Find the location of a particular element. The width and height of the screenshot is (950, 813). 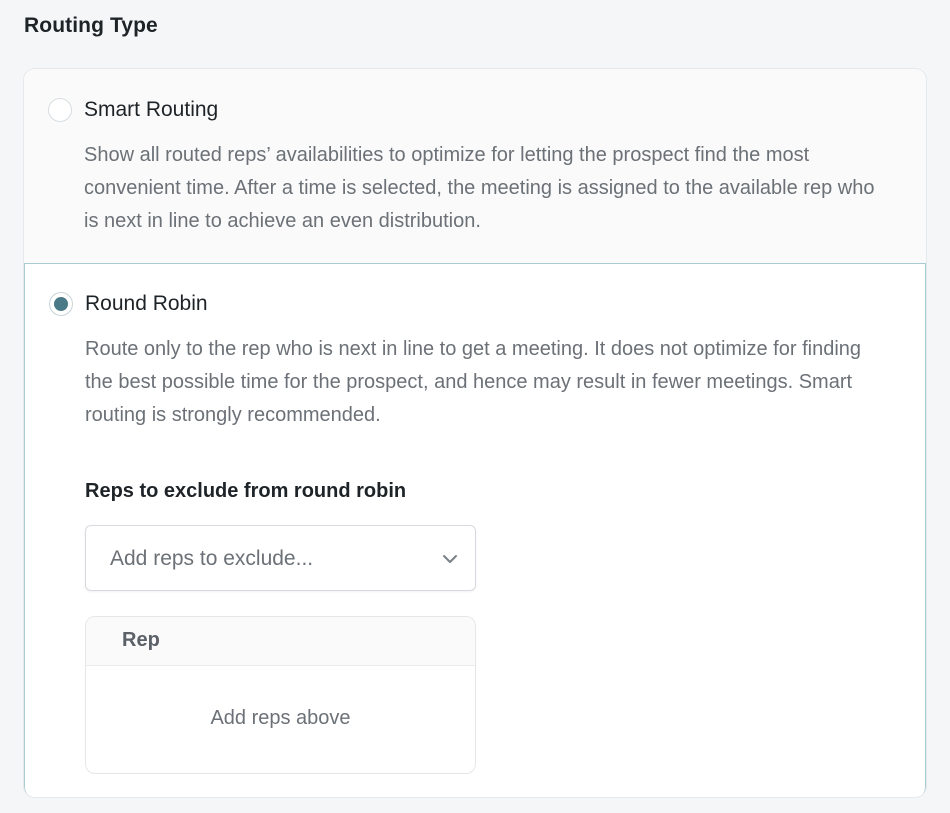

smart-routing-radio is located at coordinates (60, 110).